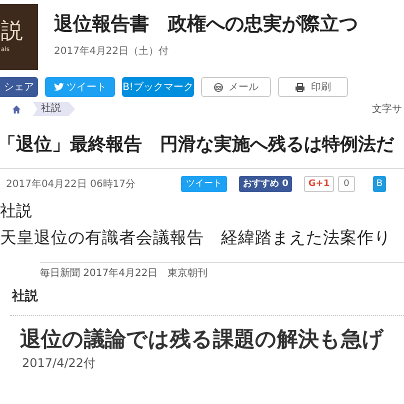 The image size is (404, 404). What do you see at coordinates (387, 109) in the screenshot?
I see `font-size-label: 文字サ` at bounding box center [387, 109].